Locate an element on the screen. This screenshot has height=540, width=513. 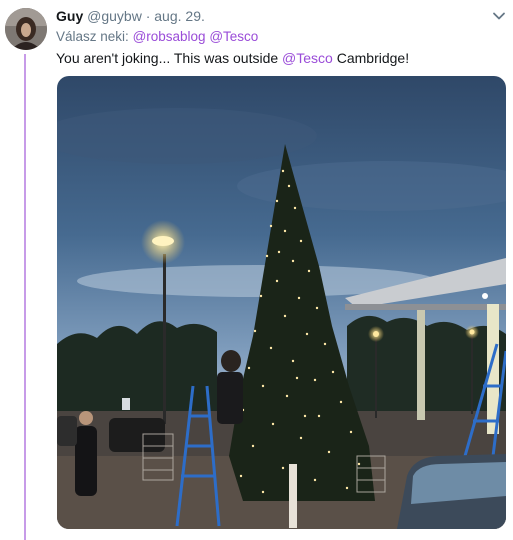
reply-mention-robsablog: @robsablog is located at coordinates (169, 36).